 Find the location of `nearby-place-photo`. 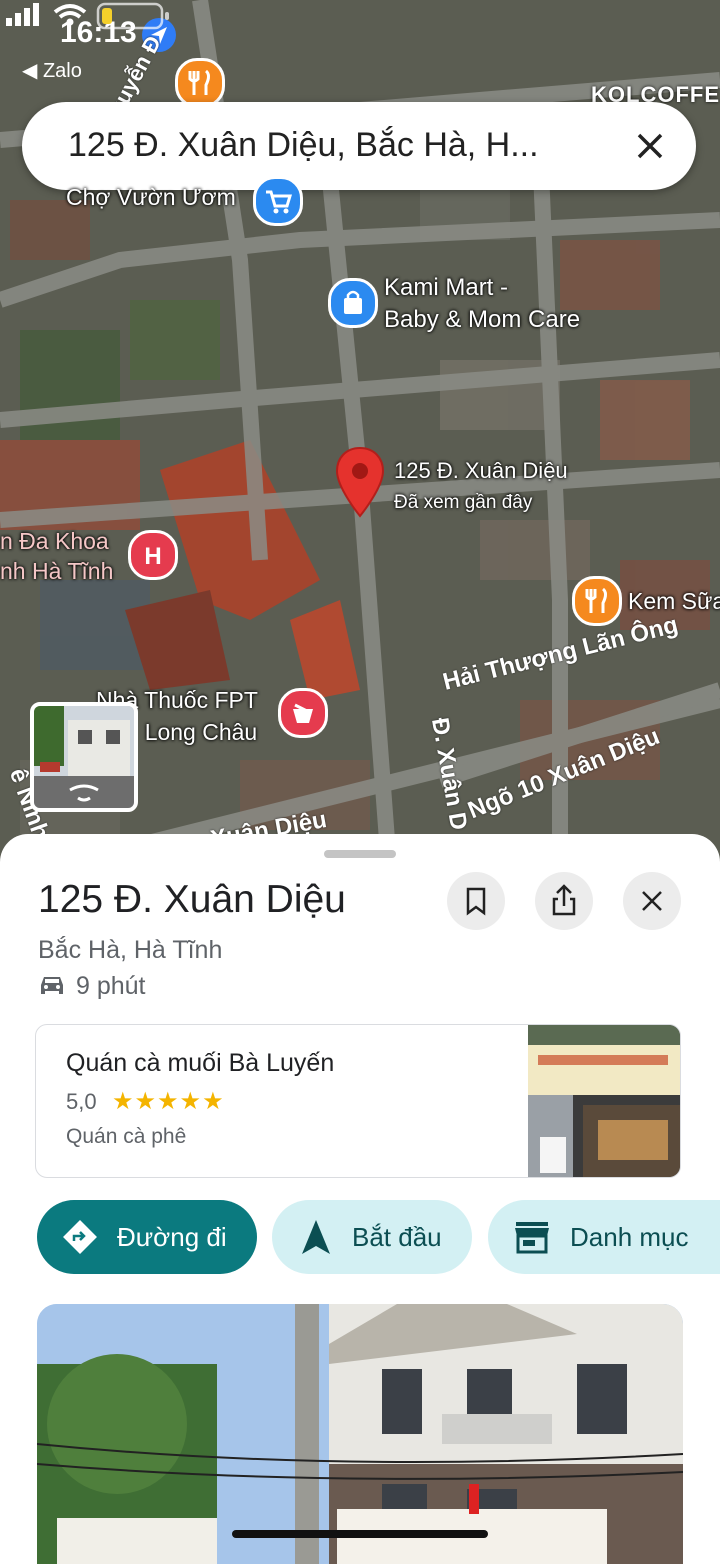

nearby-place-photo is located at coordinates (604, 1101).